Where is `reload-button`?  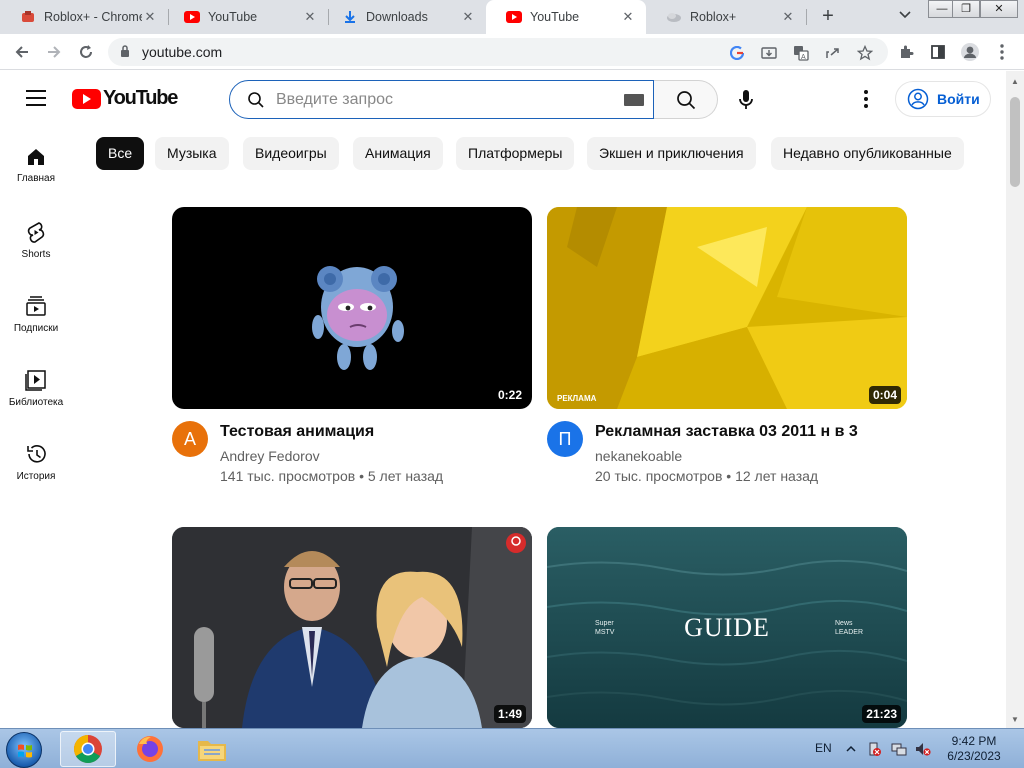 reload-button is located at coordinates (86, 52).